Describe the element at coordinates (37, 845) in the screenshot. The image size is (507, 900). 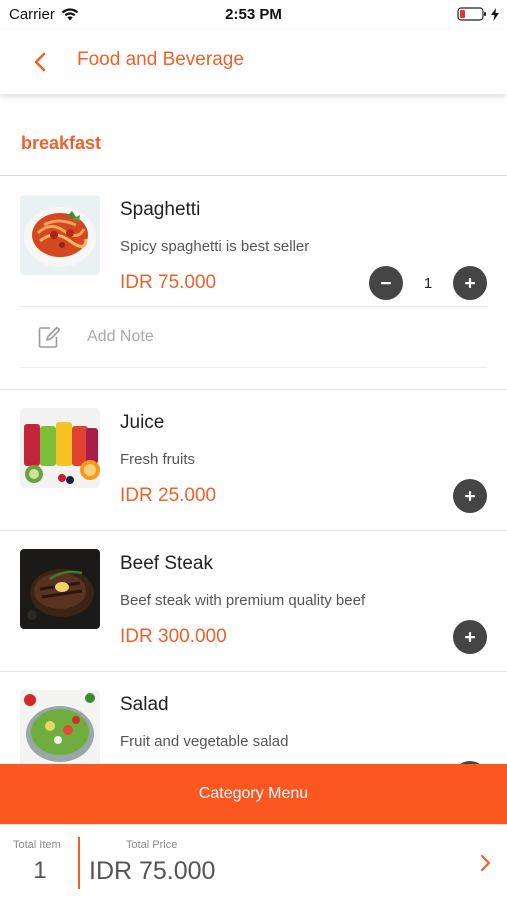
I see `total-item-label: Total Item` at that location.